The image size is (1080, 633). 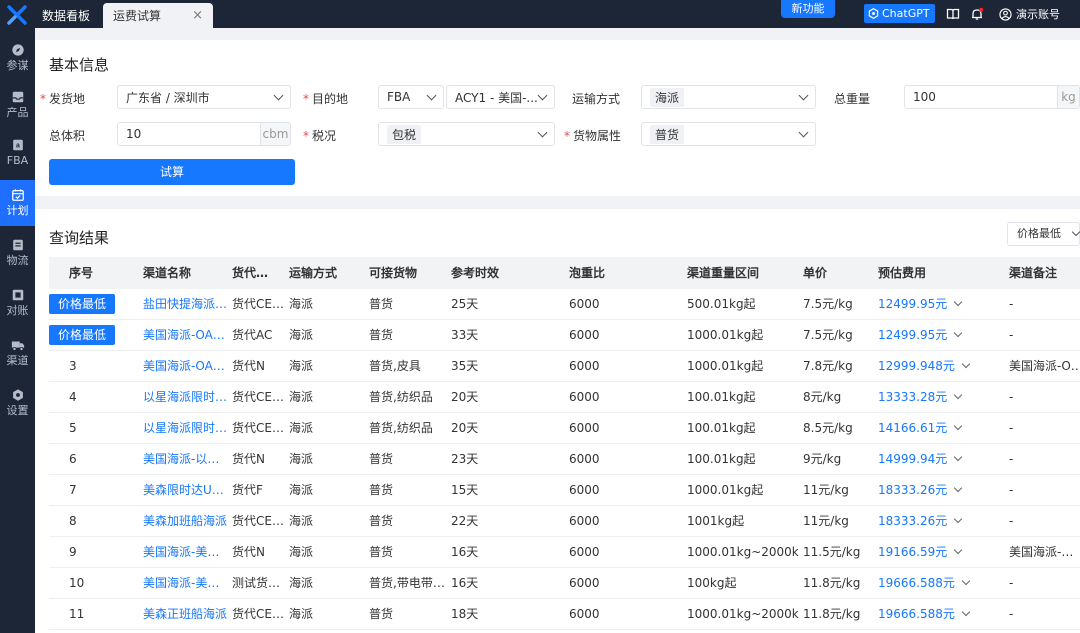 I want to click on calculate-button: 试算, so click(x=172, y=172).